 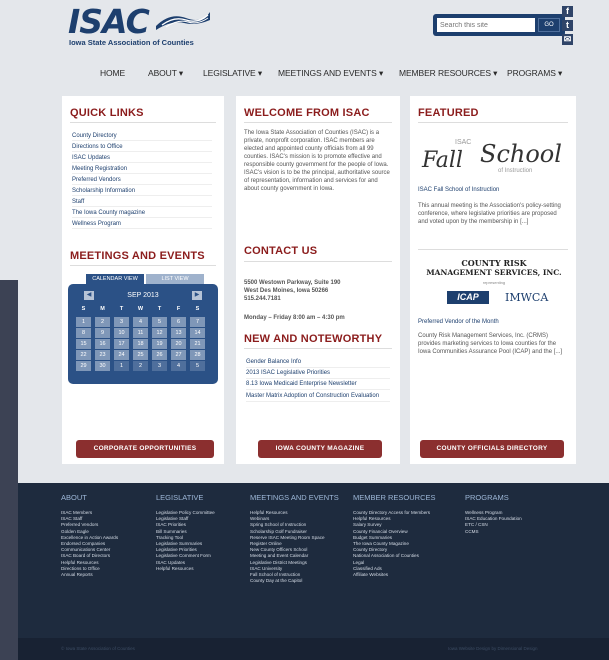 What do you see at coordinates (185, 556) in the screenshot?
I see `footer-link: Legislative Comment Form` at bounding box center [185, 556].